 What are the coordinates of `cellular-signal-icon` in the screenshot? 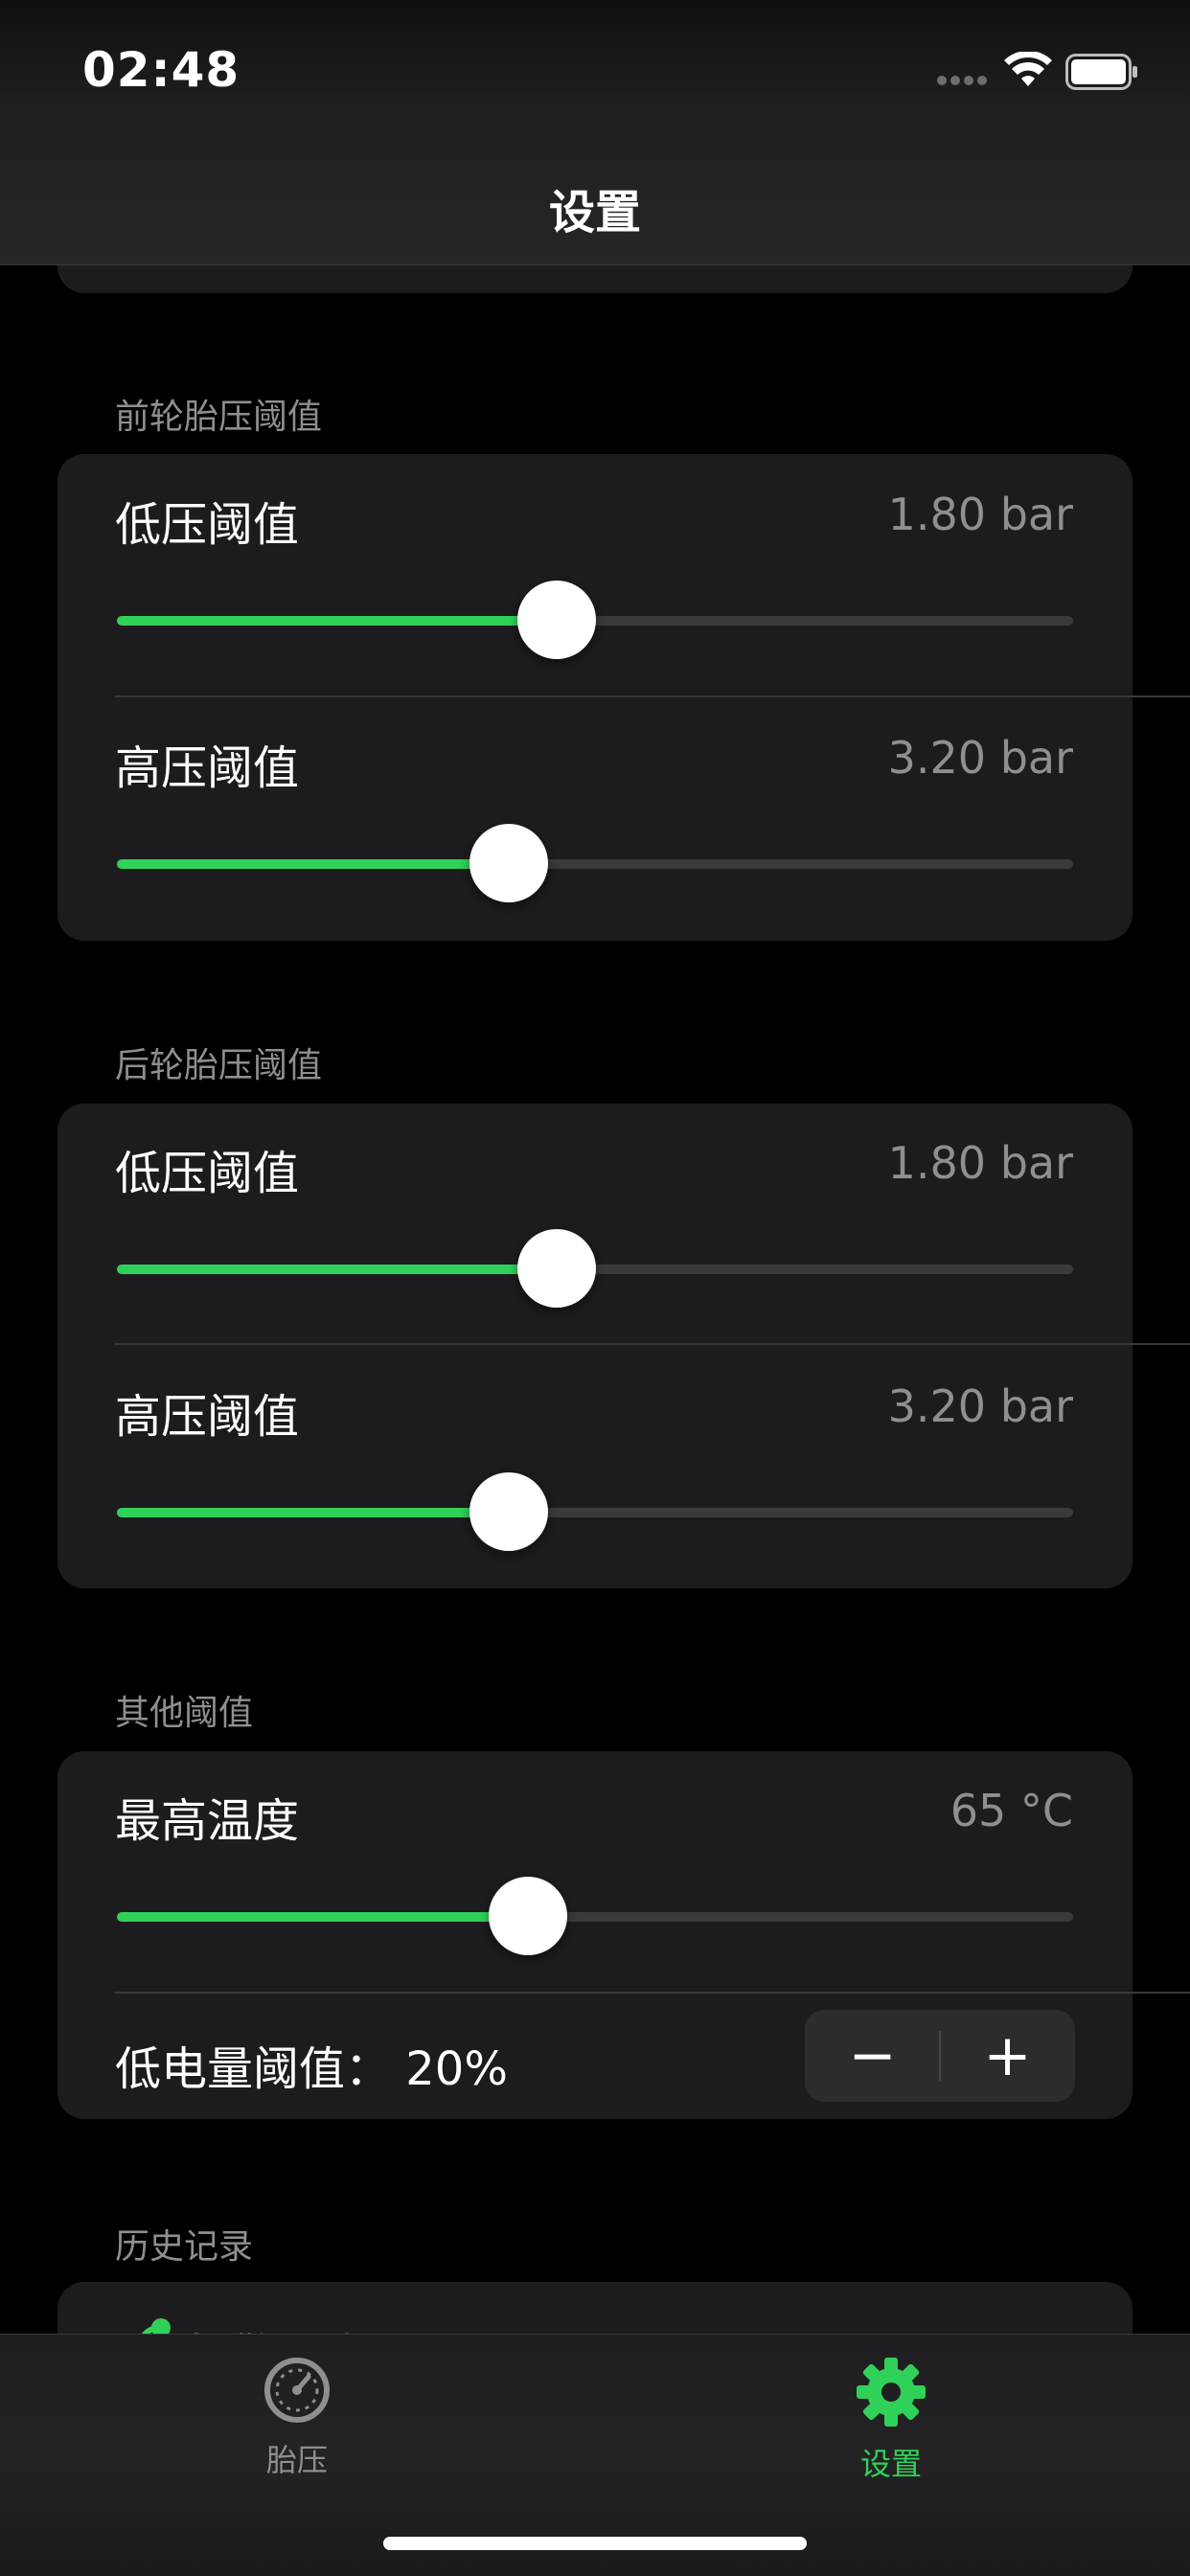 It's located at (965, 78).